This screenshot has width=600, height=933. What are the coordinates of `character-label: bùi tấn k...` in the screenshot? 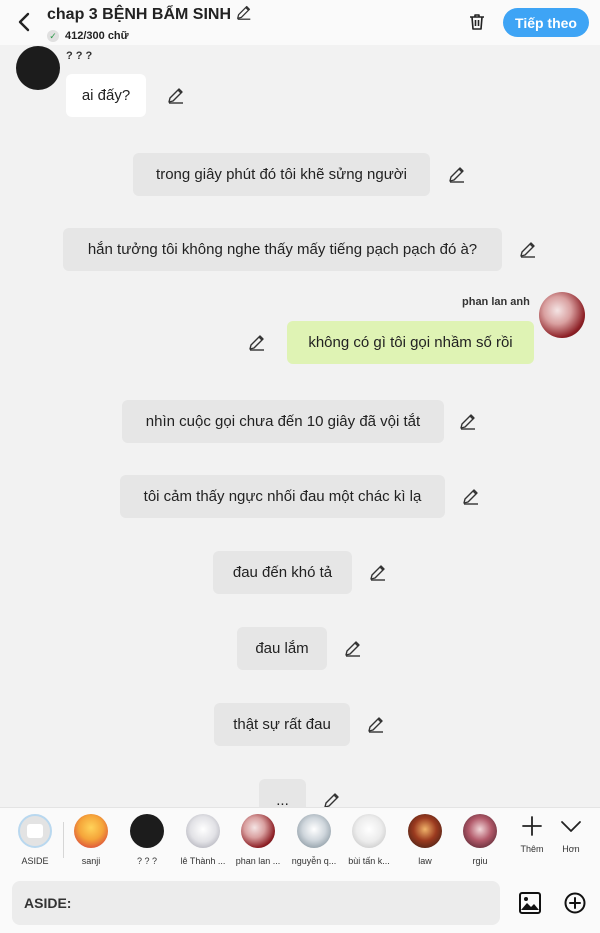 It's located at (369, 861).